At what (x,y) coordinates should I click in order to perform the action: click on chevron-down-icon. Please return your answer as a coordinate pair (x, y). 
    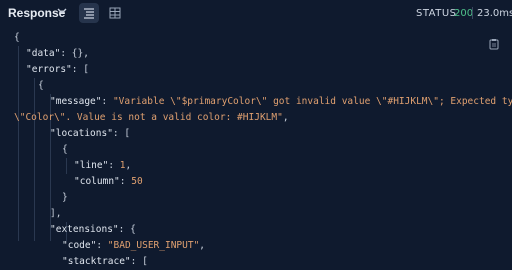
    Looking at the image, I should click on (62, 12).